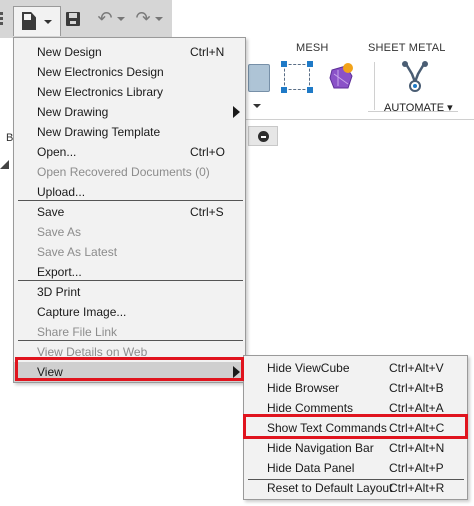 The height and width of the screenshot is (506, 474). I want to click on menu-item-shortcut: Ctrl+Alt+N, so click(417, 448).